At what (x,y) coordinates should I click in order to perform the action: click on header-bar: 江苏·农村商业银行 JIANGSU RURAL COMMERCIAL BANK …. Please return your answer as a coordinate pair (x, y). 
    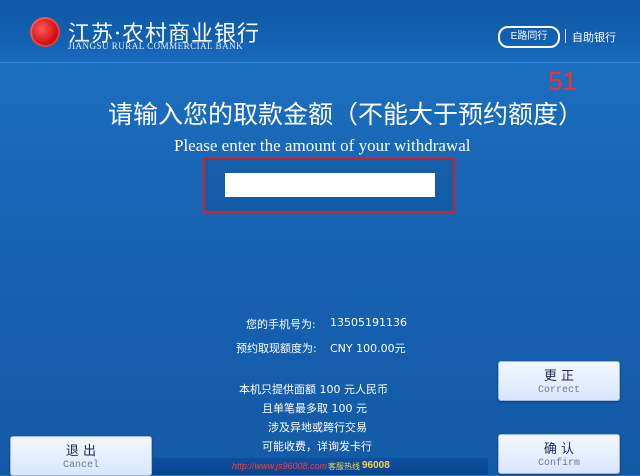
    Looking at the image, I should click on (320, 31).